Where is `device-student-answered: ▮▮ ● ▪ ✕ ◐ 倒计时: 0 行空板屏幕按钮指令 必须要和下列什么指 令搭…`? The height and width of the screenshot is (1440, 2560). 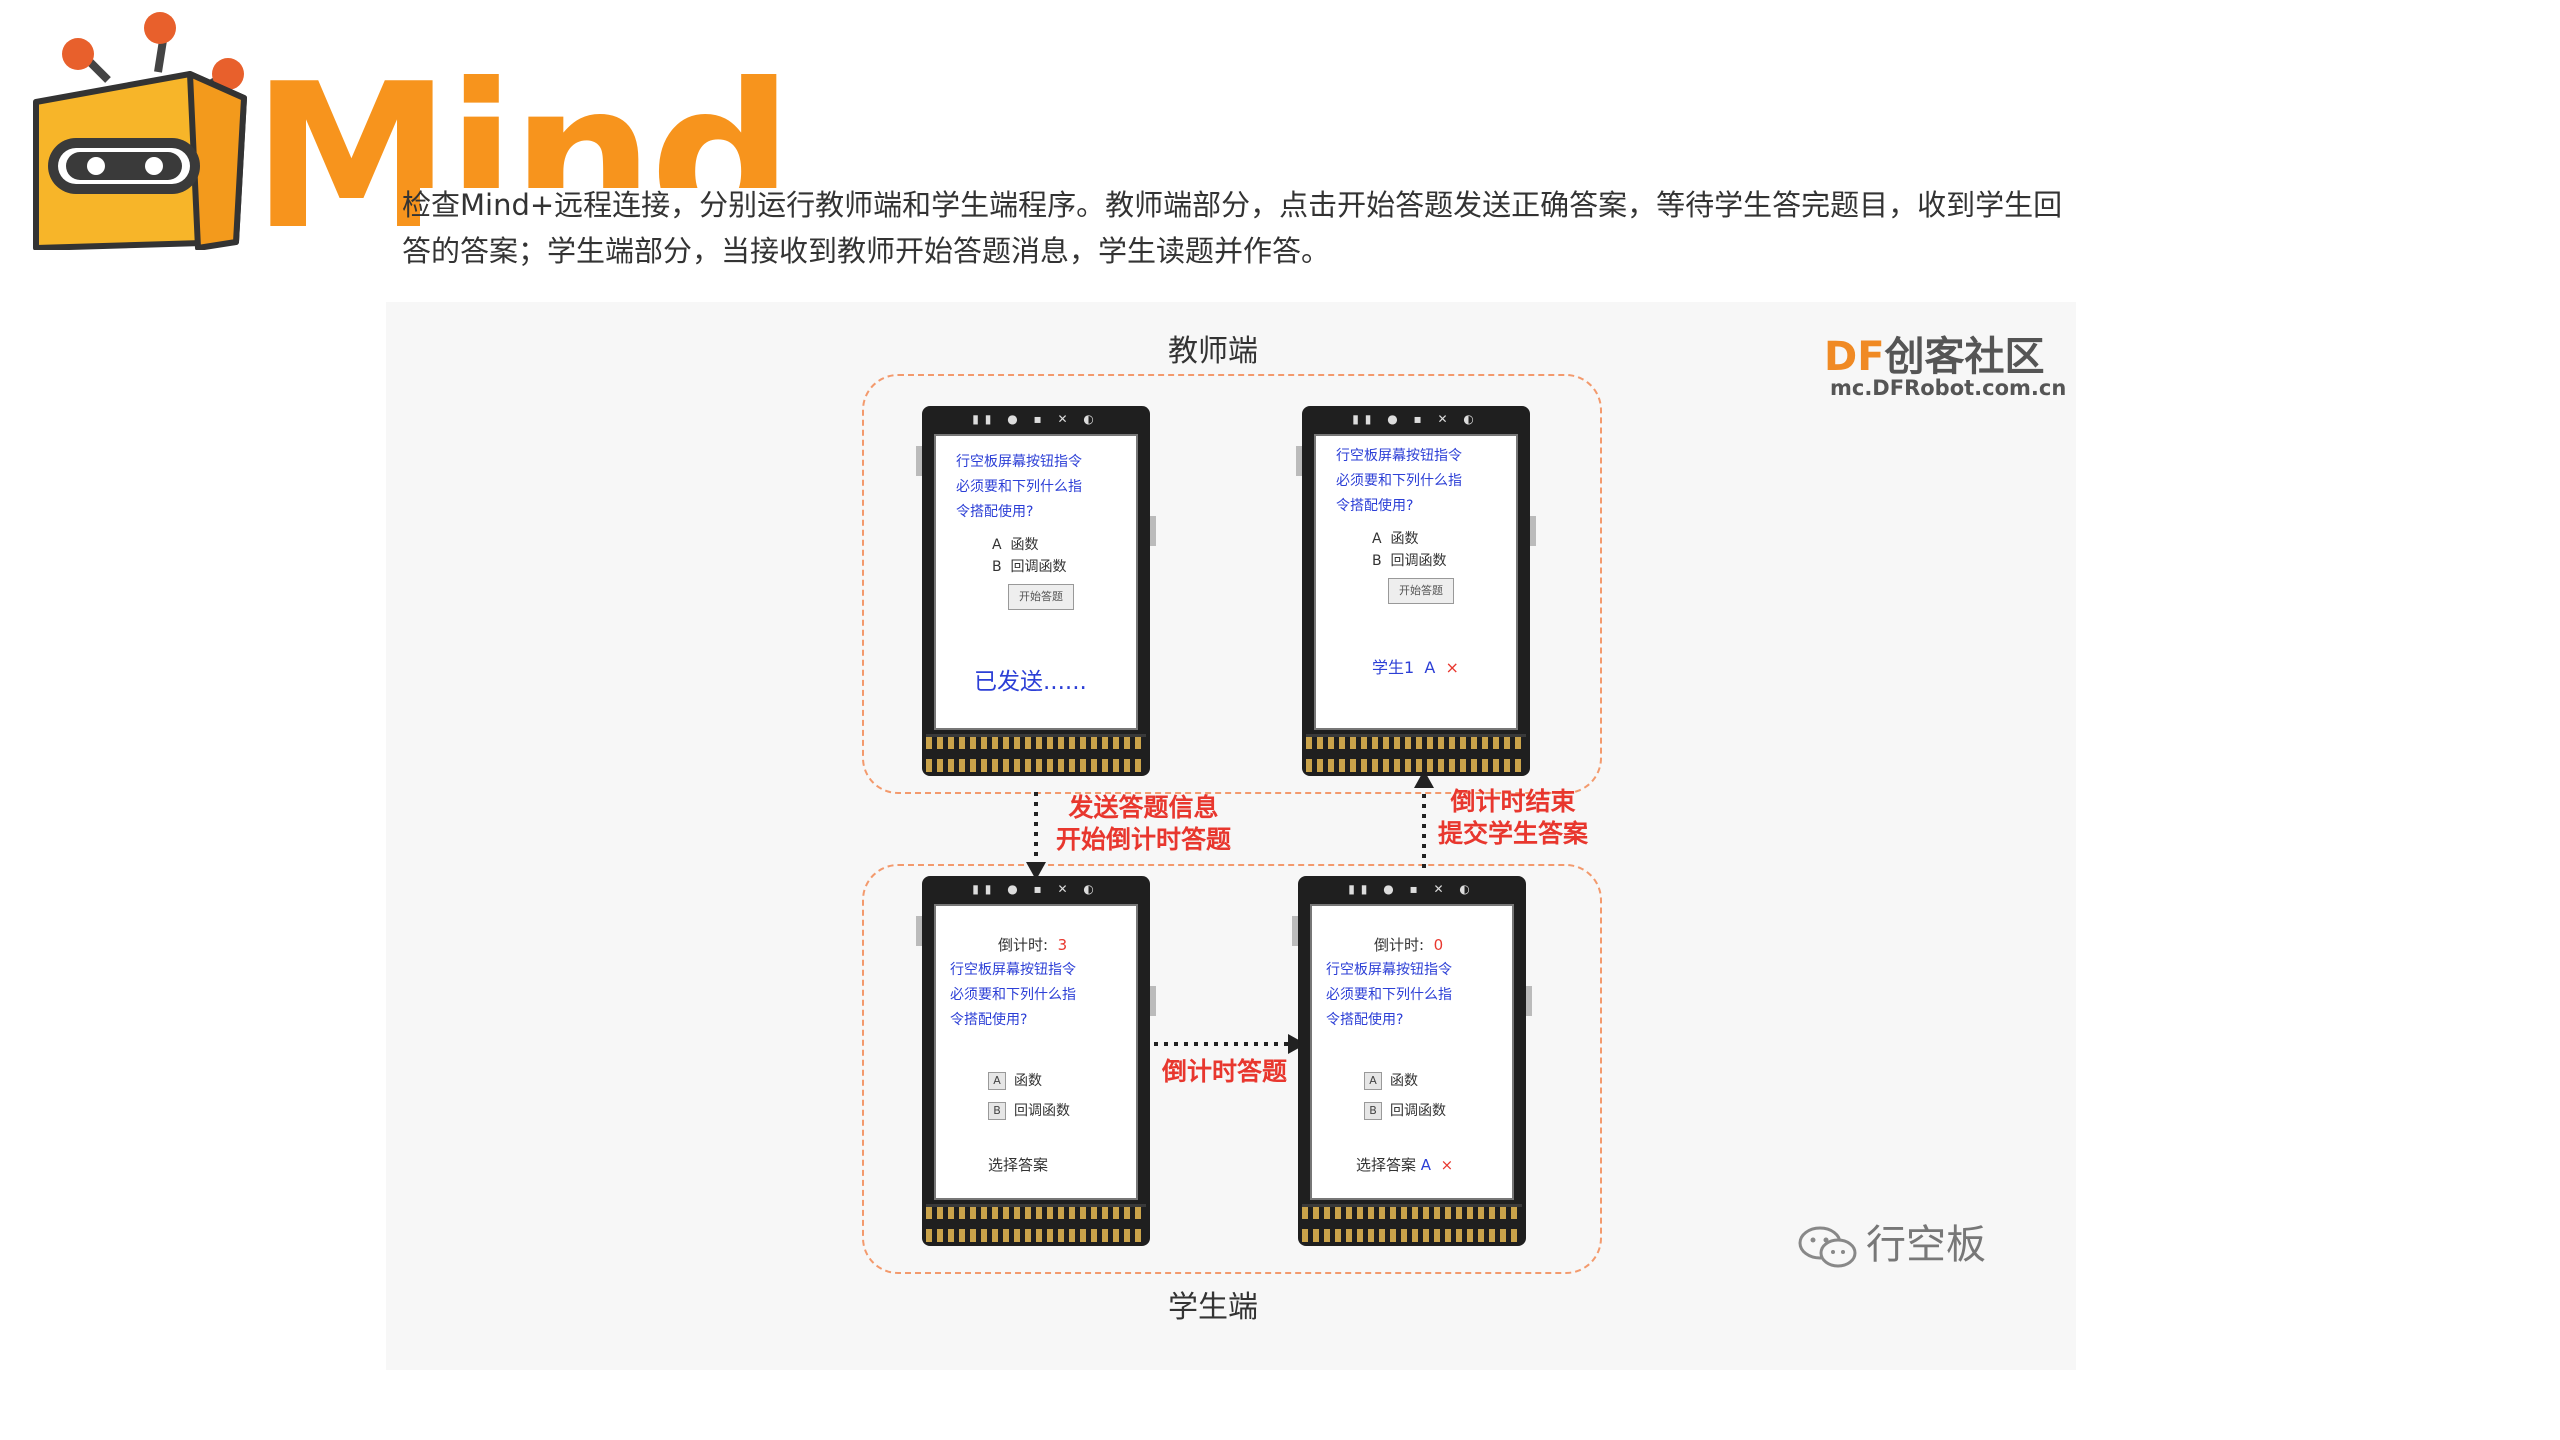 device-student-answered: ▮▮ ● ▪ ✕ ◐ 倒计时: 0 行空板屏幕按钮指令 必须要和下列什么指 令搭… is located at coordinates (1412, 1061).